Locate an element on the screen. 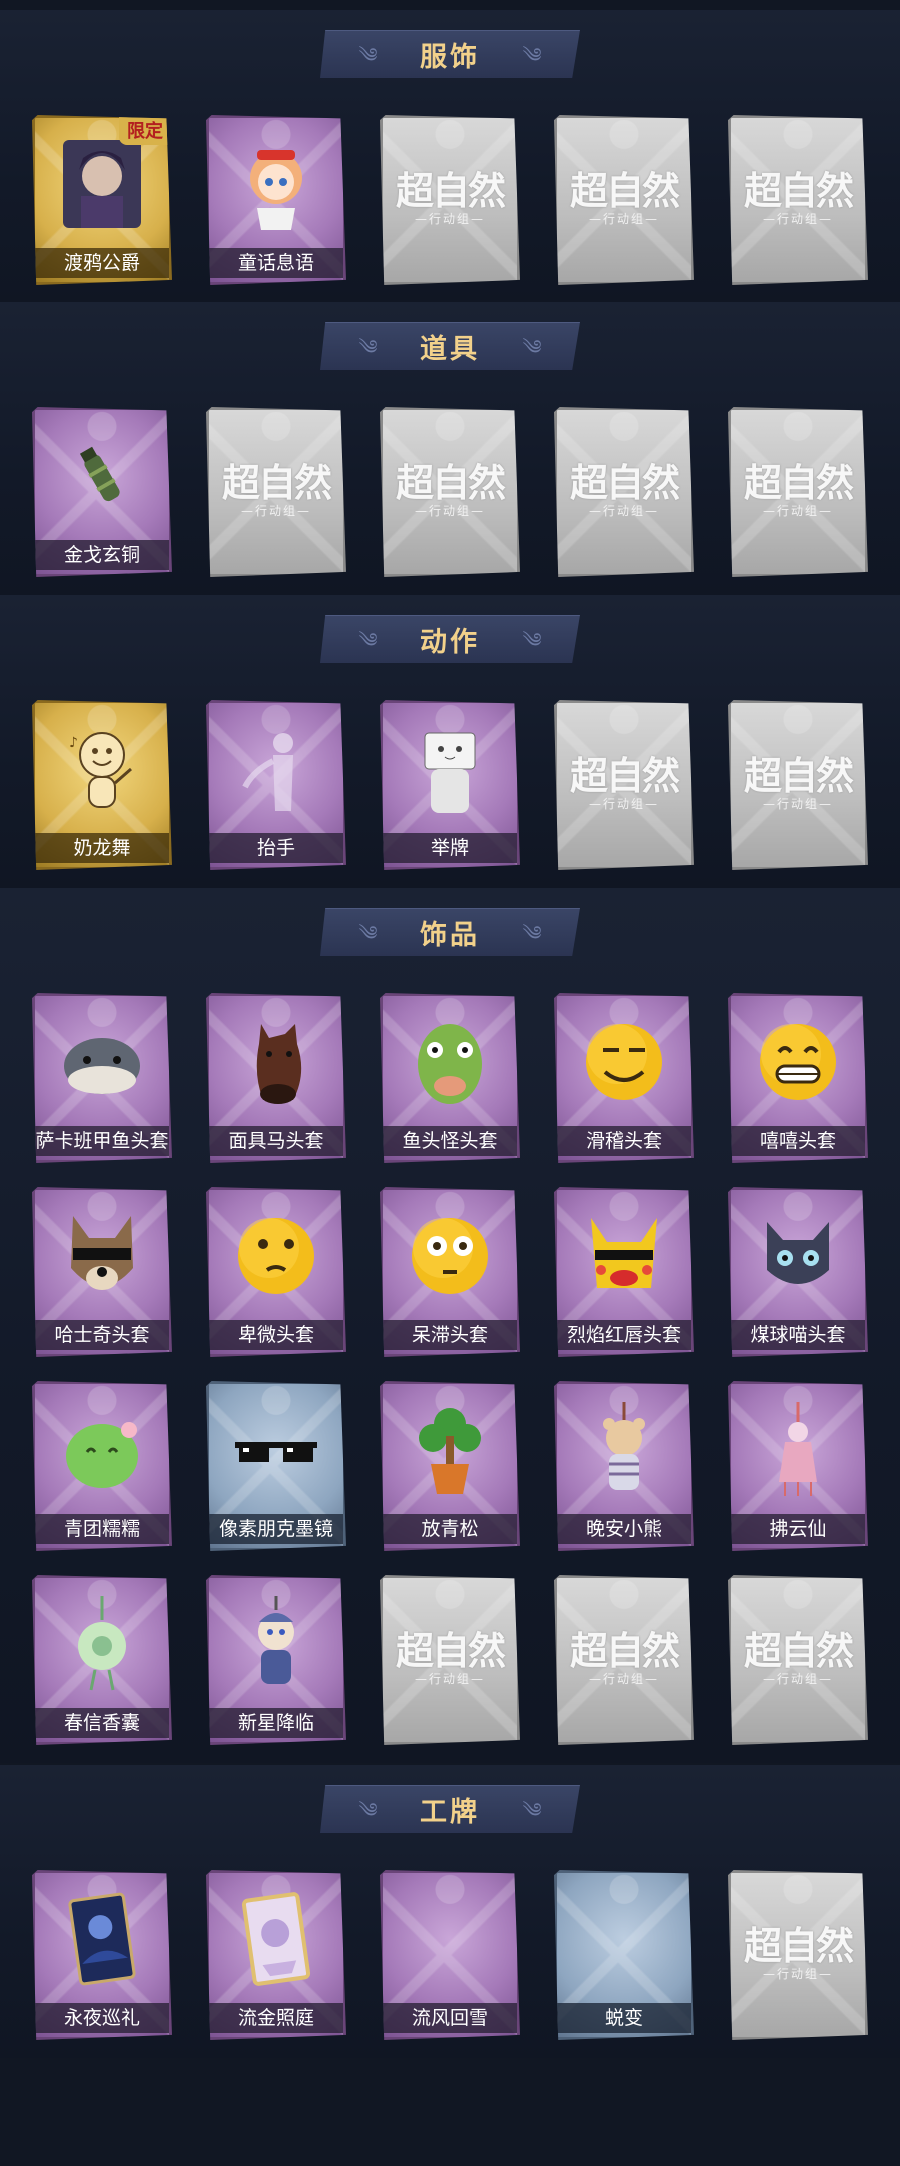 The height and width of the screenshot is (2166, 900). emoji-grin-art is located at coordinates (798, 1062).